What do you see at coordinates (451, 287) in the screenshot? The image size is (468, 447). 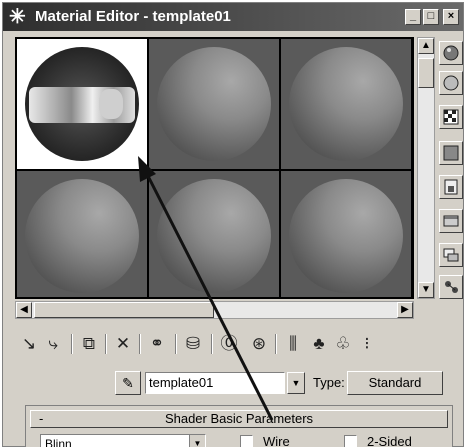 I see `select-by-material-icon` at bounding box center [451, 287].